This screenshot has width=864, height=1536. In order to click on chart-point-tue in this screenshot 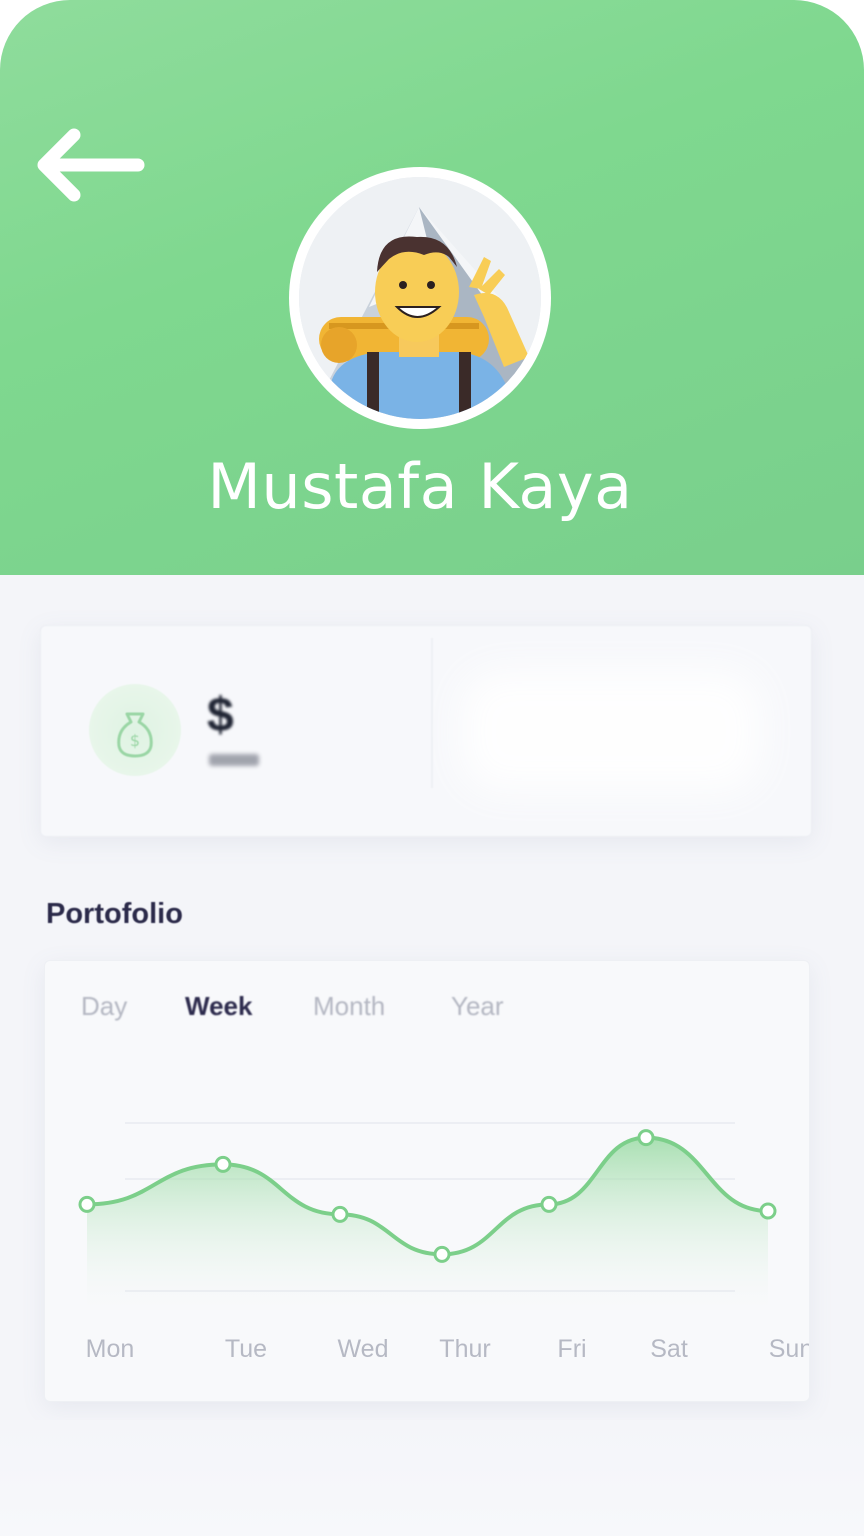, I will do `click(223, 1164)`.